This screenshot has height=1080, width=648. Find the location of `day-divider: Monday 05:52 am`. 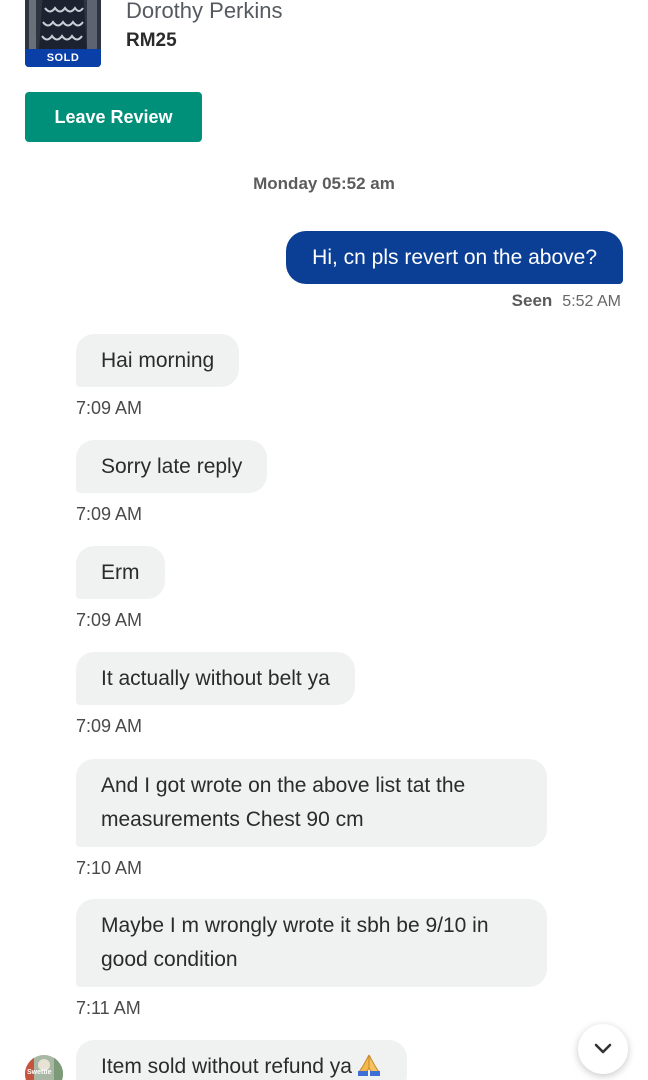

day-divider: Monday 05:52 am is located at coordinates (324, 183).